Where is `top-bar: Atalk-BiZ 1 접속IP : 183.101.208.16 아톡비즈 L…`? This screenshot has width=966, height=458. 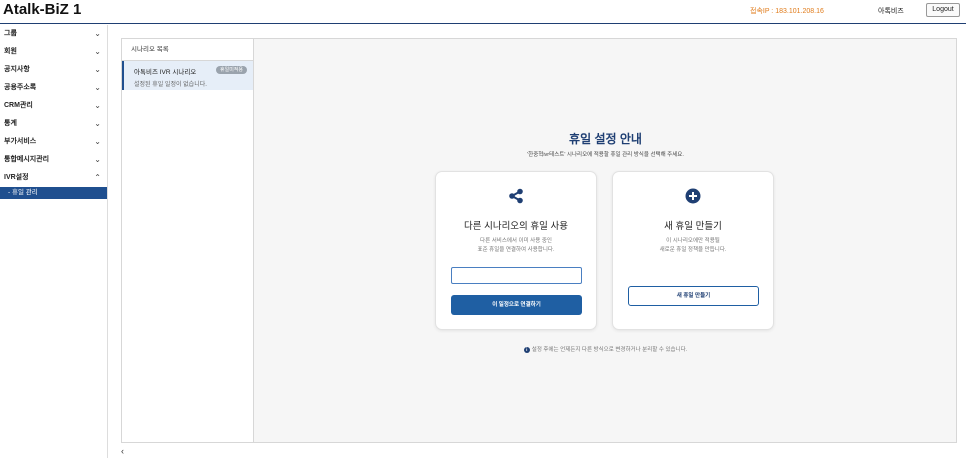
top-bar: Atalk-BiZ 1 접속IP : 183.101.208.16 아톡비즈 L… is located at coordinates (483, 12).